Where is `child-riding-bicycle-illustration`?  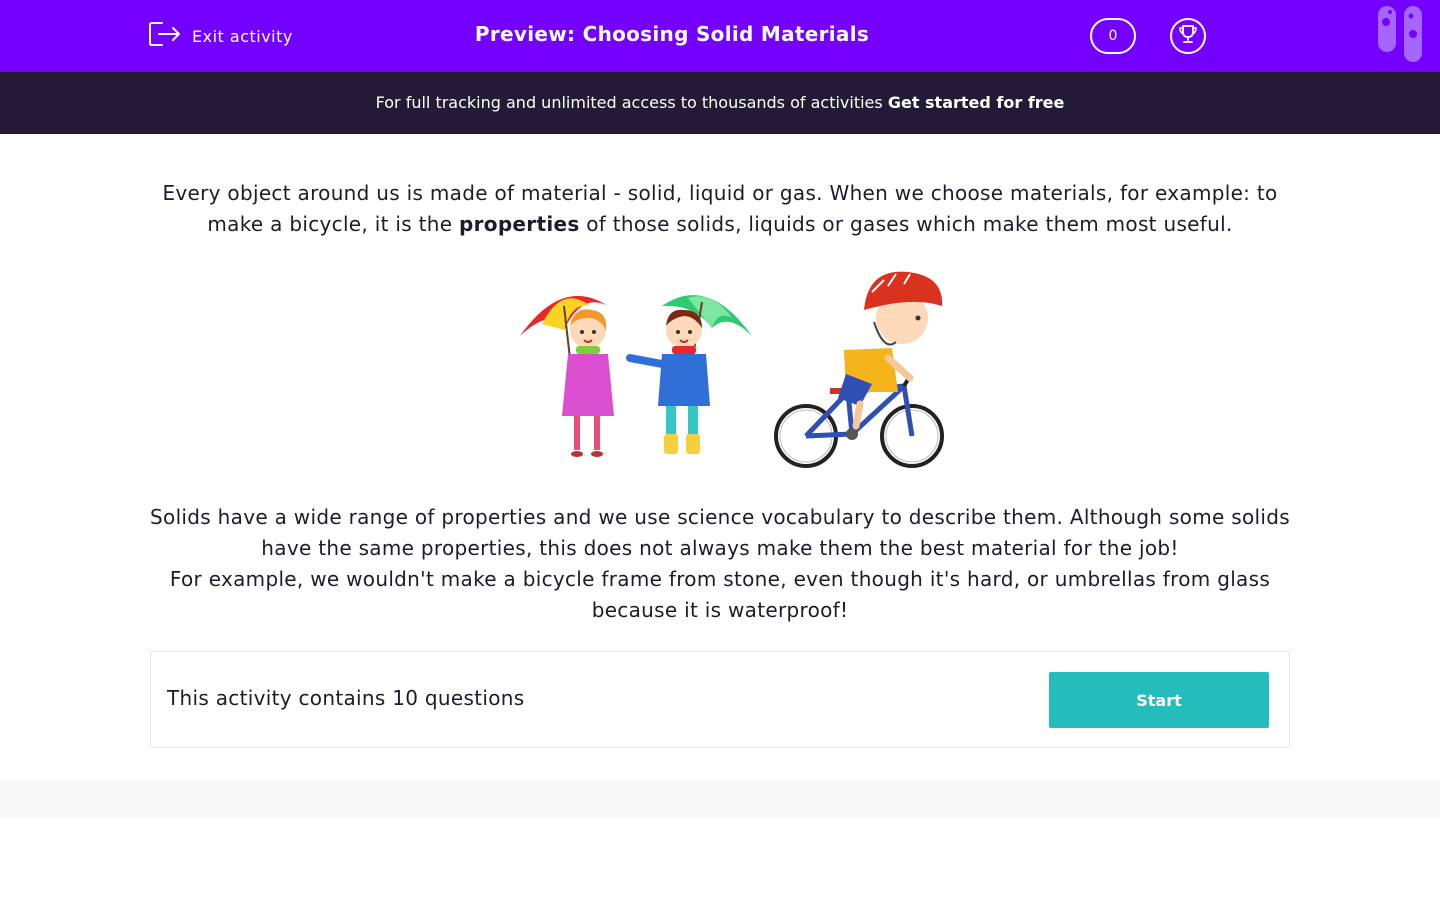
child-riding-bicycle-illustration is located at coordinates (859, 369).